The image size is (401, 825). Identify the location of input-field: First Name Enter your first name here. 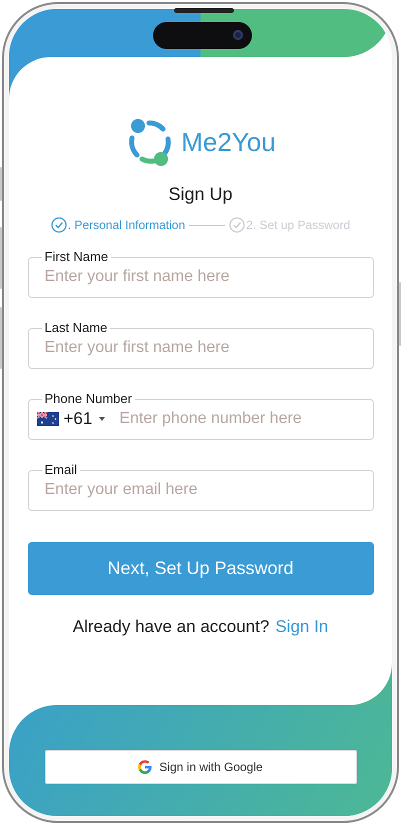
(201, 274).